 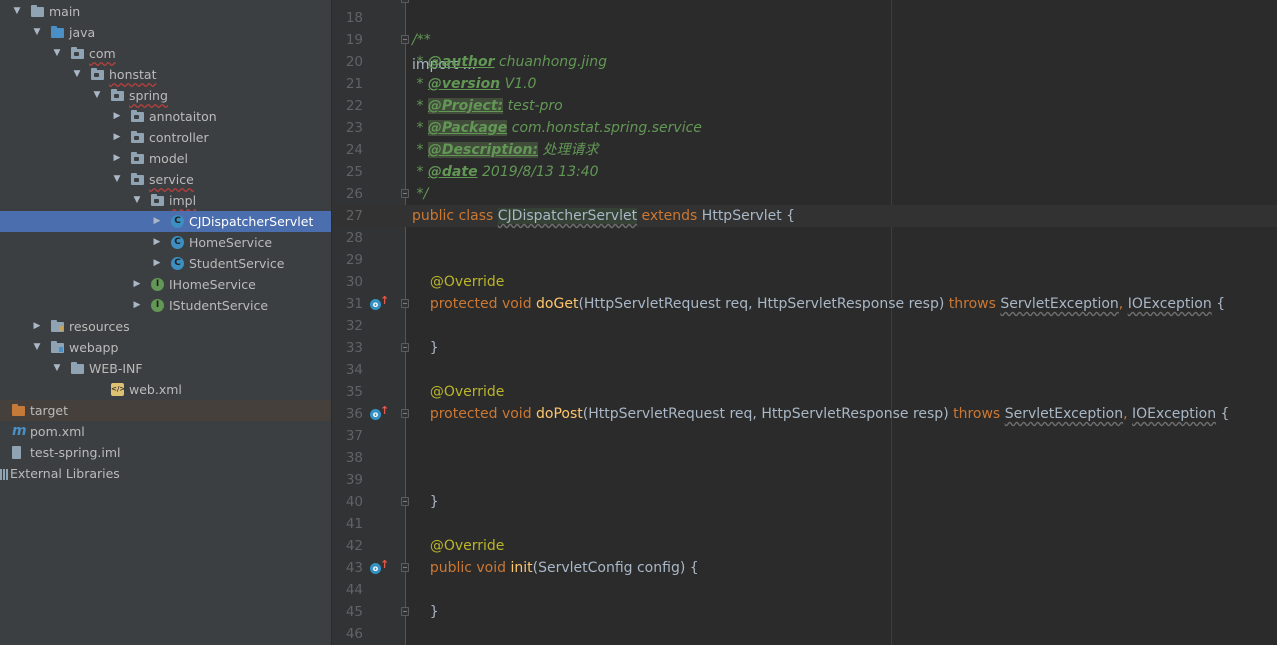 What do you see at coordinates (165, 116) in the screenshot?
I see `tree-node: ▶ annotaiton` at bounding box center [165, 116].